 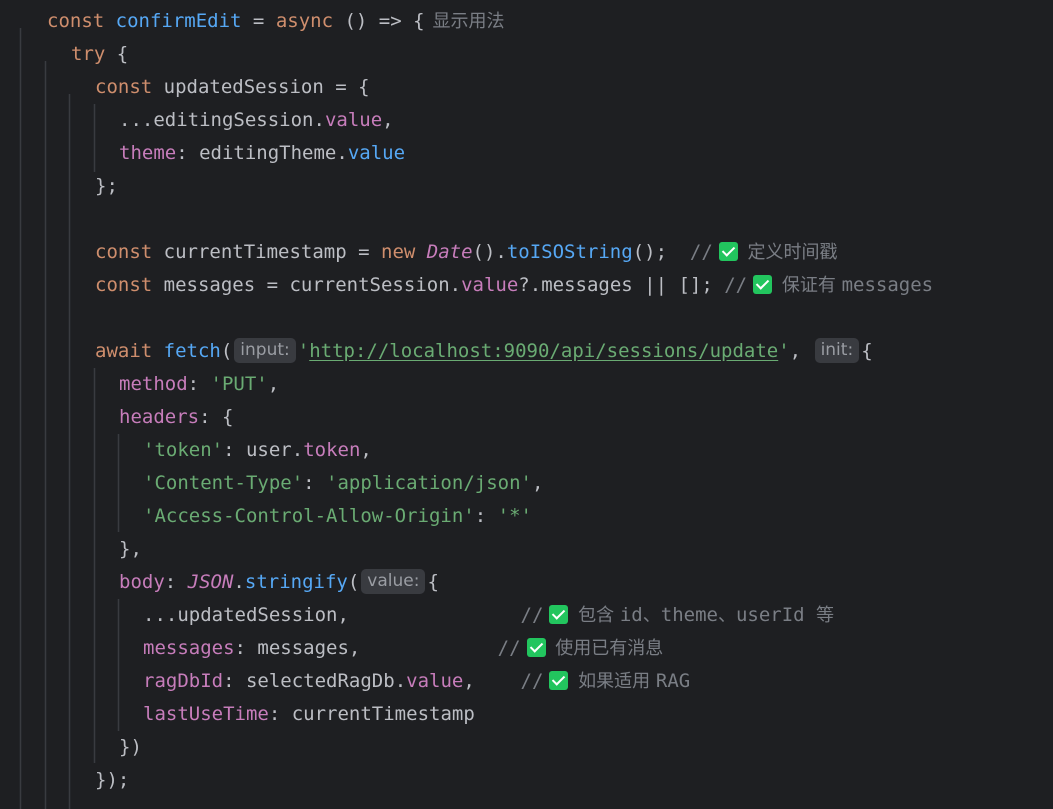 I want to click on code-line: 'Content-Type': 'application/json',, so click(x=526, y=483).